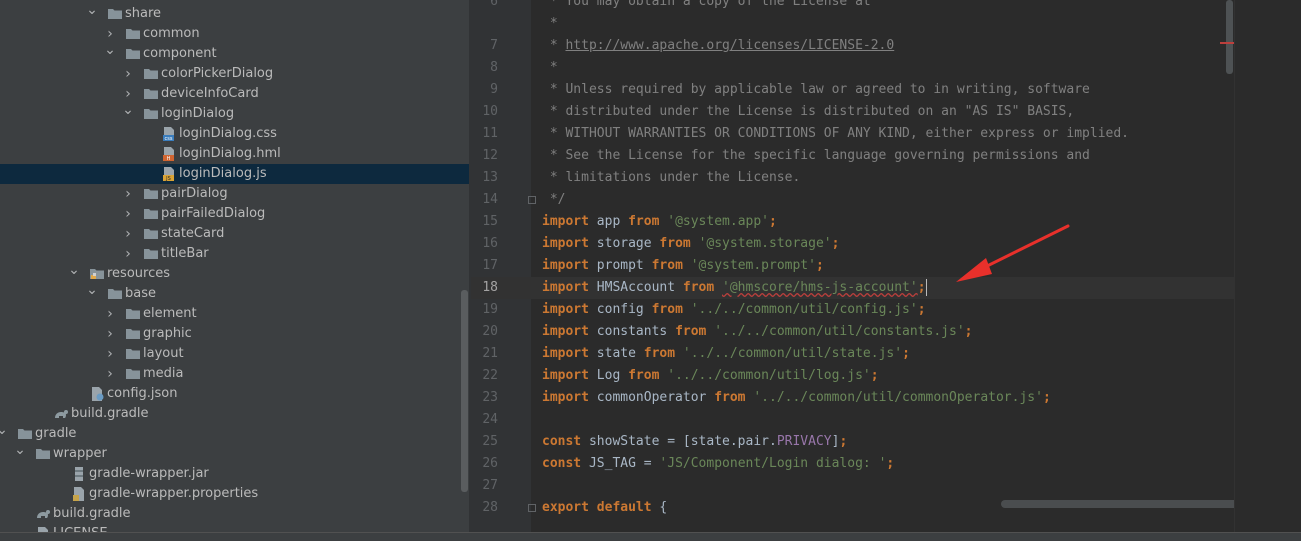 The image size is (1301, 541). What do you see at coordinates (234, 433) in the screenshot?
I see `tree-item: ⌄ gradle` at bounding box center [234, 433].